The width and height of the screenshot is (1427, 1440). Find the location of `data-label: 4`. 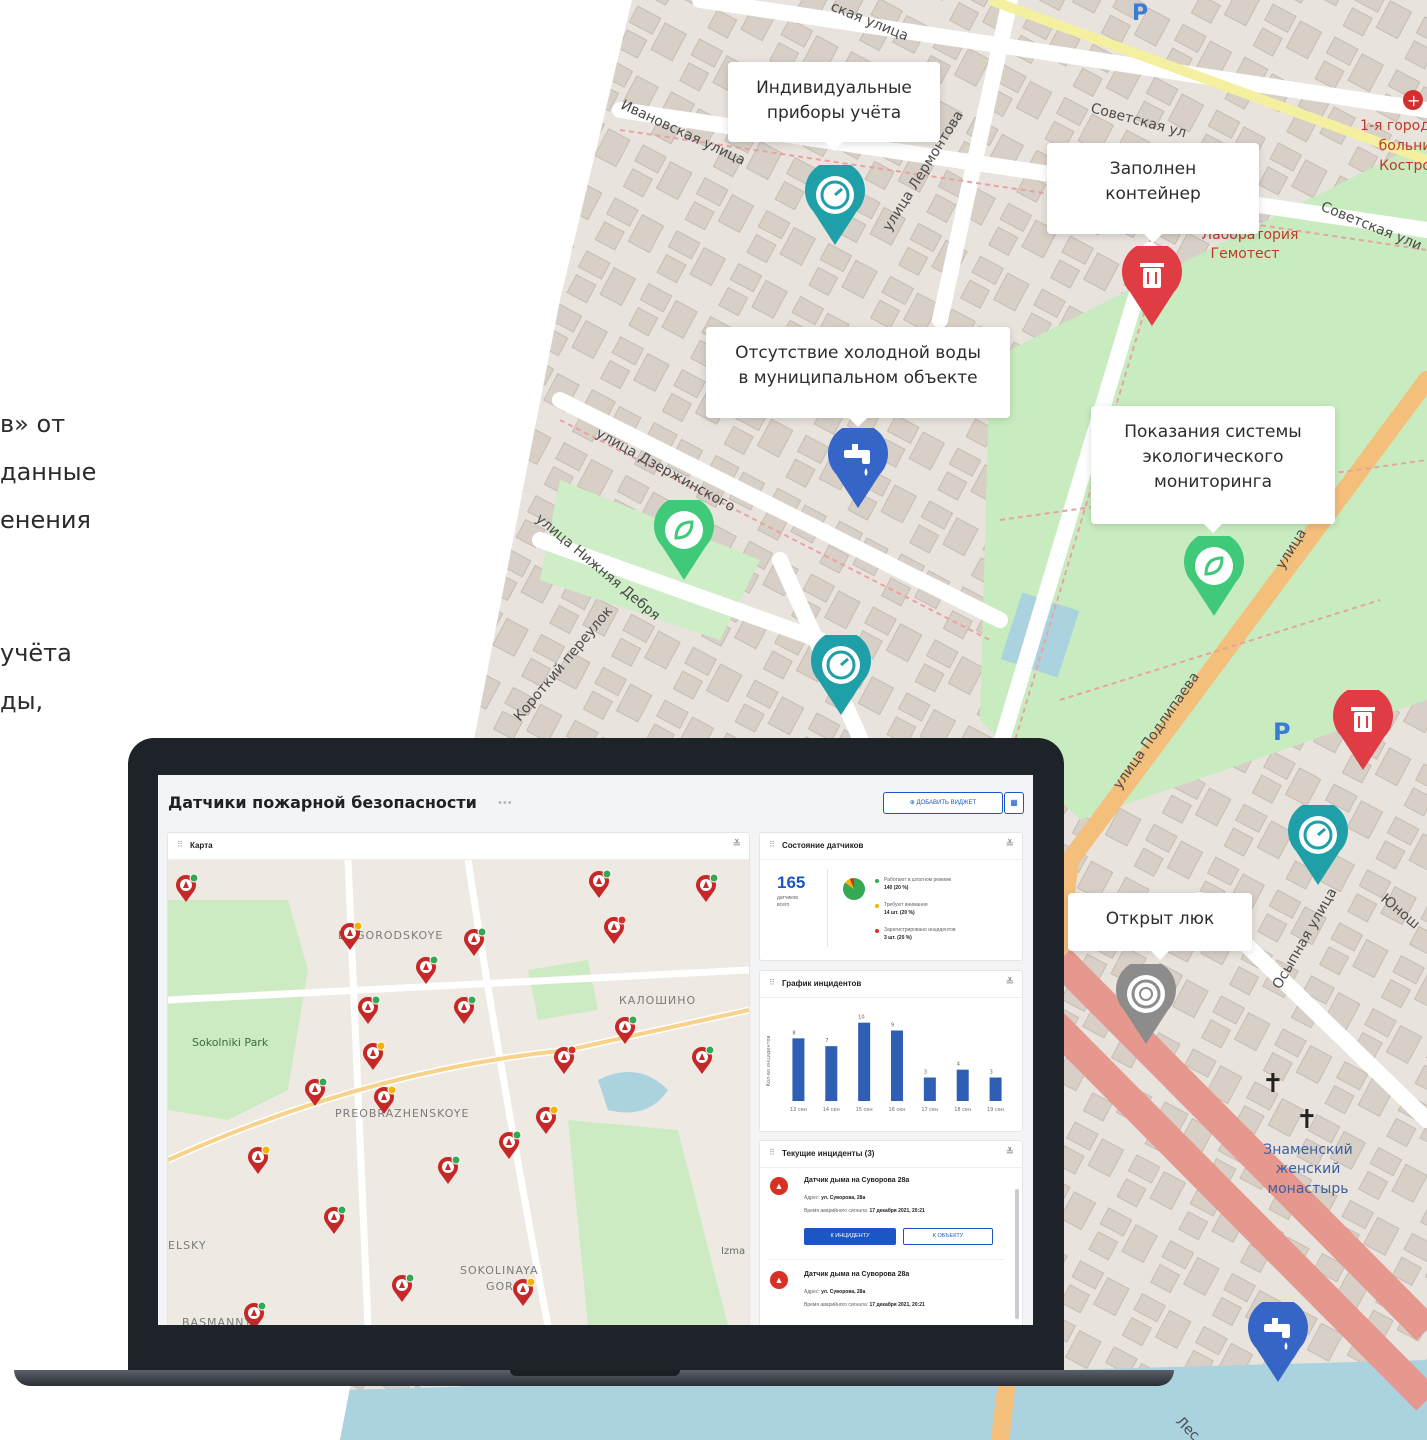

data-label: 4 is located at coordinates (958, 1065).